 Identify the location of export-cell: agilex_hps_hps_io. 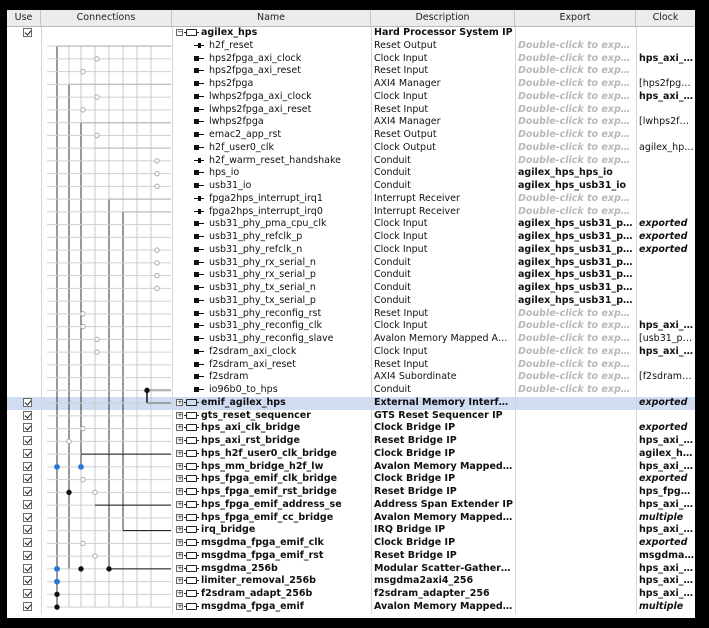
(576, 173).